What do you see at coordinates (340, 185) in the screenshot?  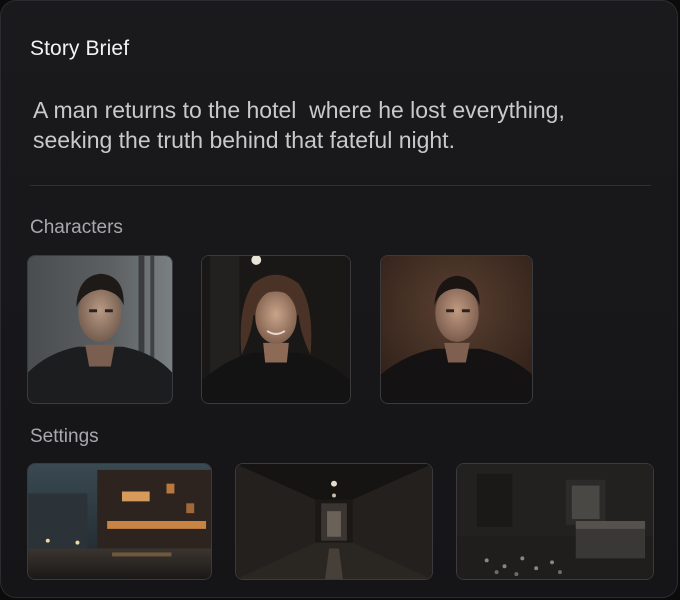 I see `divider` at bounding box center [340, 185].